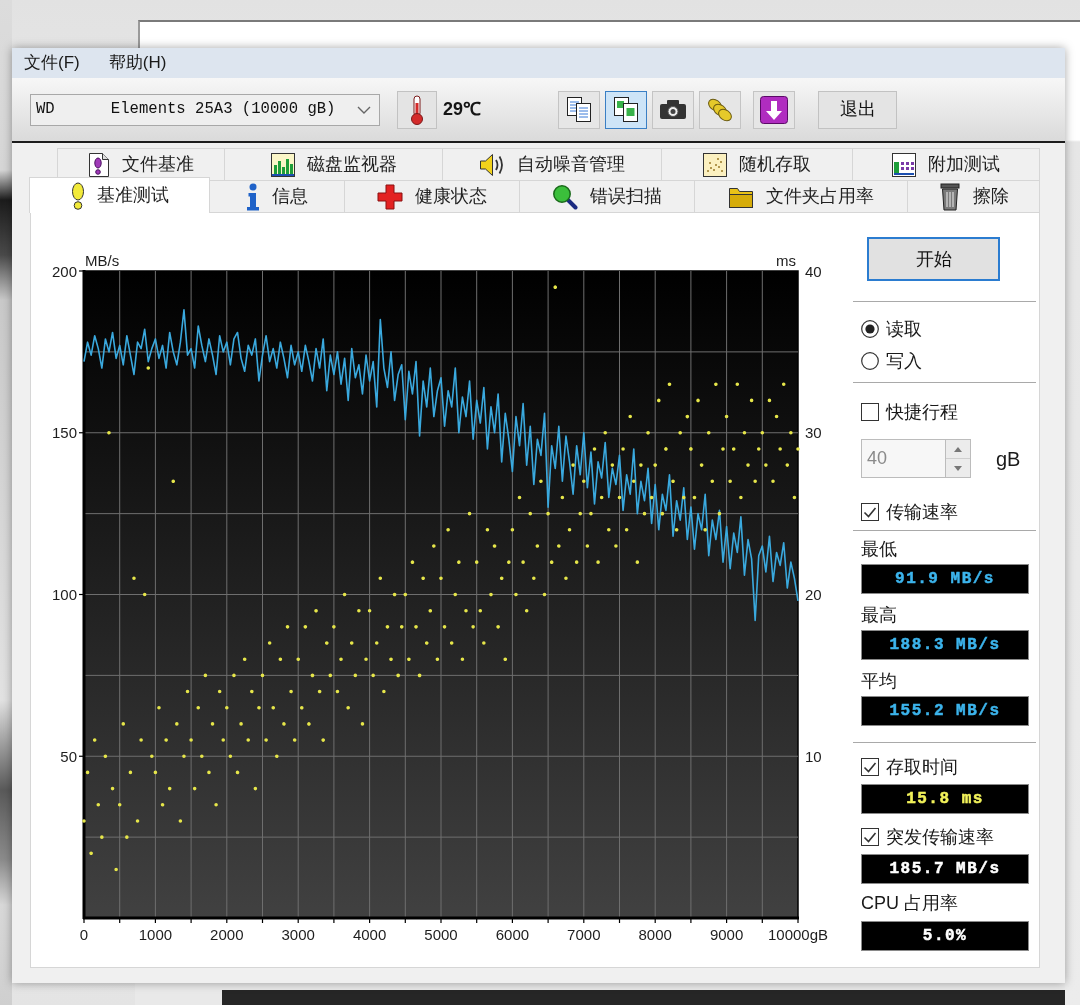 The width and height of the screenshot is (1080, 1005). I want to click on checkbox-label: 快捷行程, so click(922, 412).